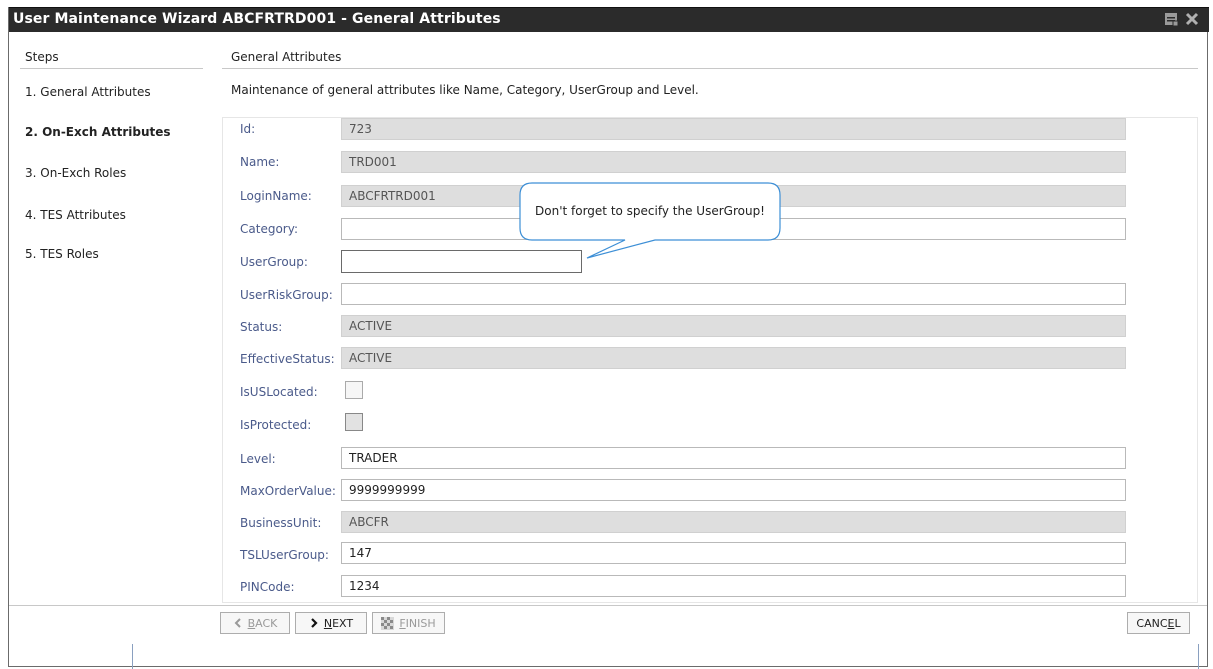 The height and width of the screenshot is (669, 1213). What do you see at coordinates (267, 587) in the screenshot?
I see `label-pincode: PINCode:` at bounding box center [267, 587].